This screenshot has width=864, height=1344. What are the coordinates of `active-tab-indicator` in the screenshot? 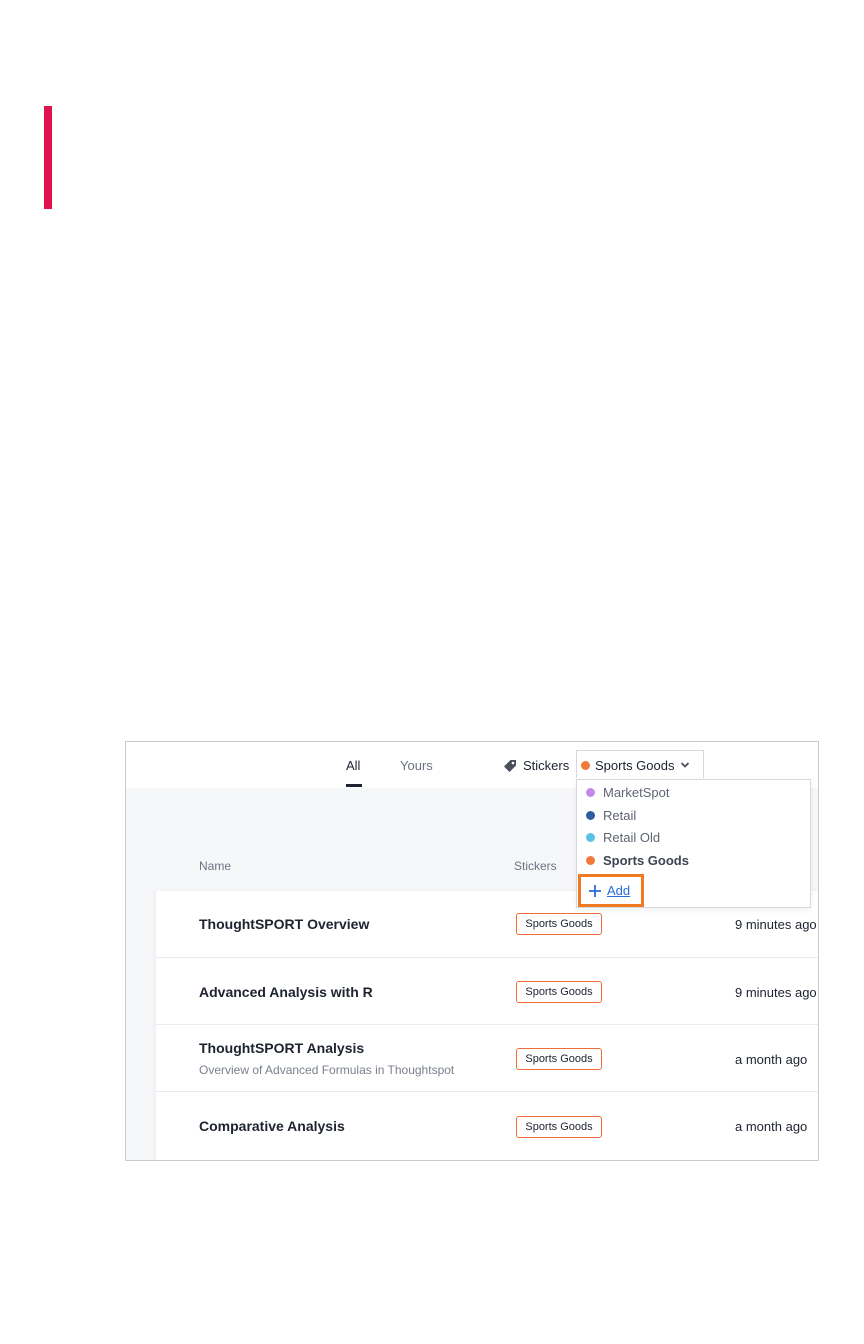 It's located at (354, 785).